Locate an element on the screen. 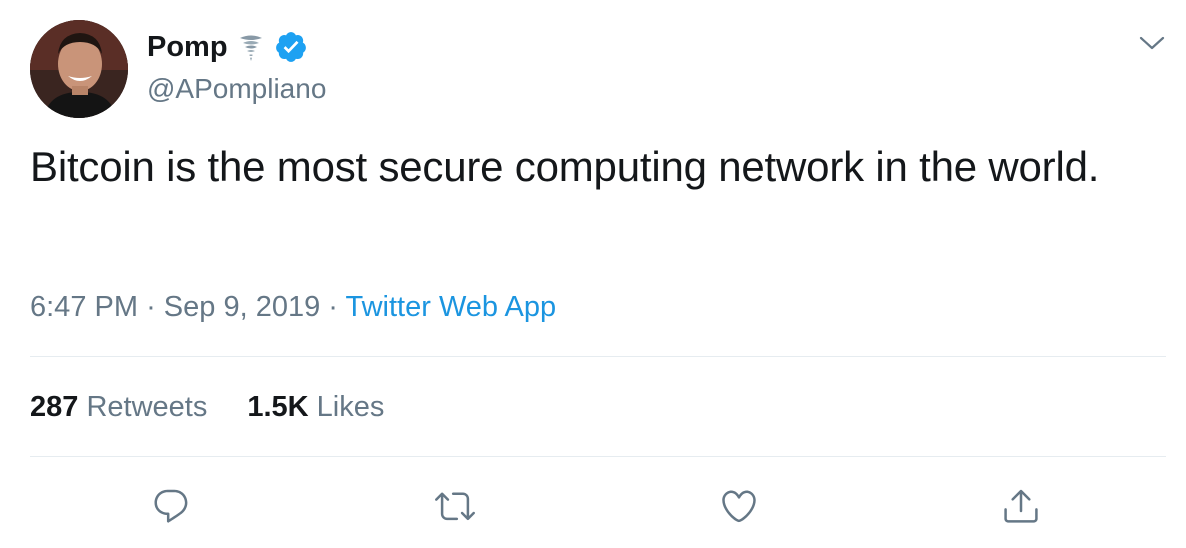 This screenshot has width=1186, height=548. tweet-stats: 287 Retweets 1.5K Likes is located at coordinates (207, 407).